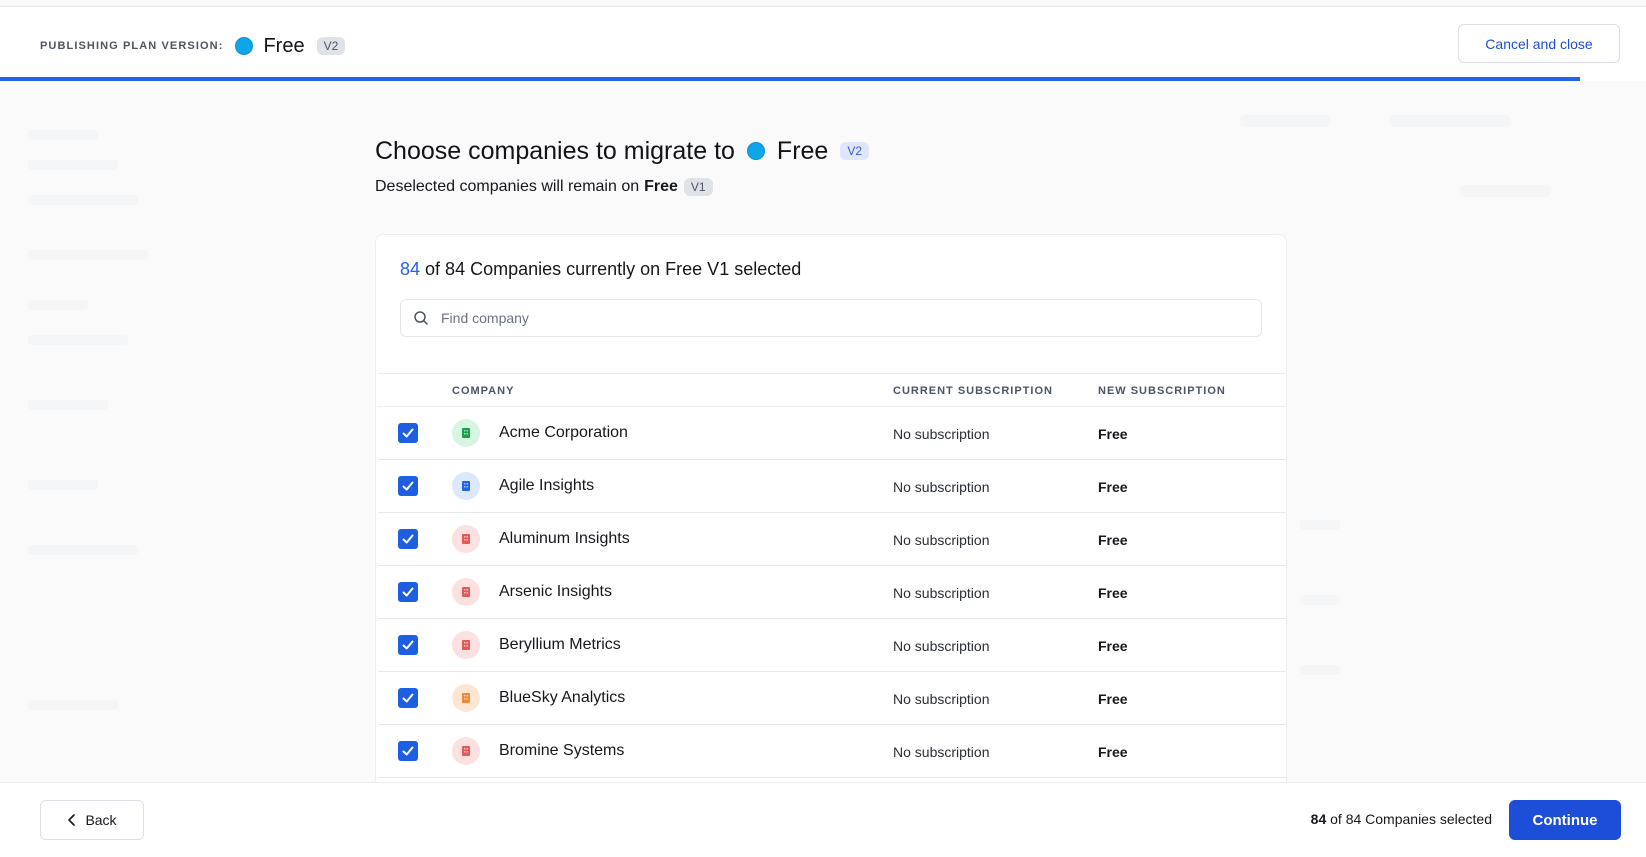 The width and height of the screenshot is (1646, 857). What do you see at coordinates (483, 391) in the screenshot?
I see `column-header-company: COMPANY` at bounding box center [483, 391].